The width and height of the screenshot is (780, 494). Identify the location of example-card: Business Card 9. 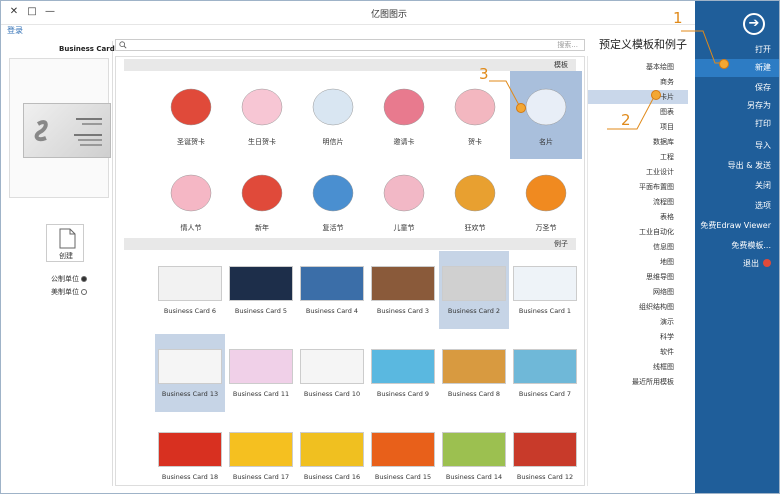
(403, 373).